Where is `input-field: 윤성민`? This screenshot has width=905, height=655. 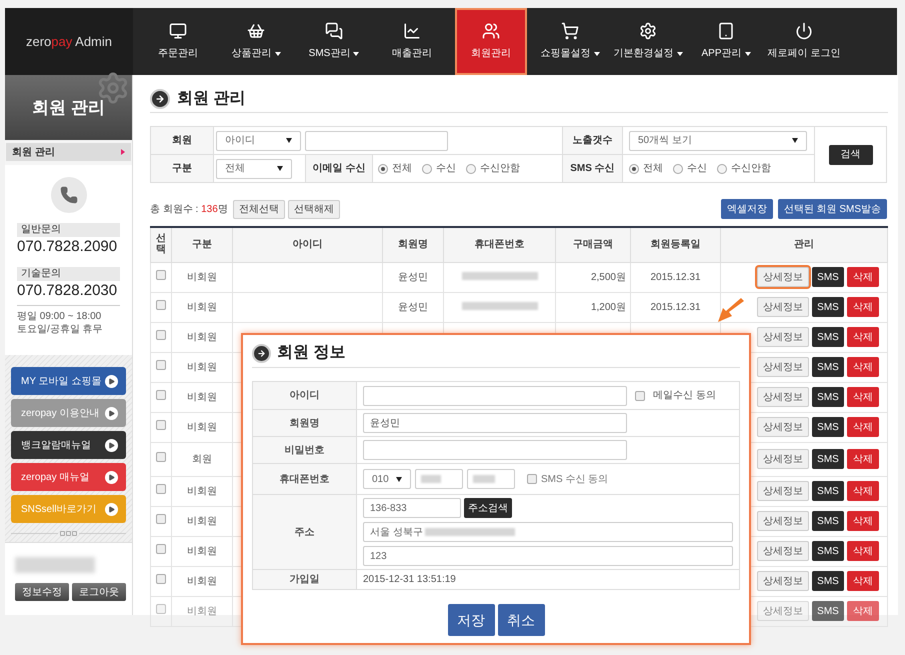
input-field: 윤성민 is located at coordinates (495, 423).